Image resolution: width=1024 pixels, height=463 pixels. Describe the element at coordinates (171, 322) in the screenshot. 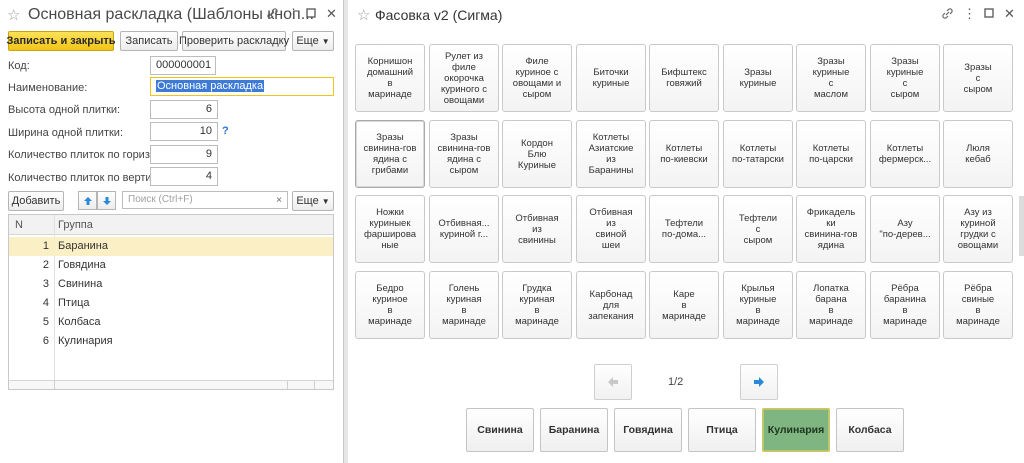

I see `table-row: 5 Колбаса` at that location.